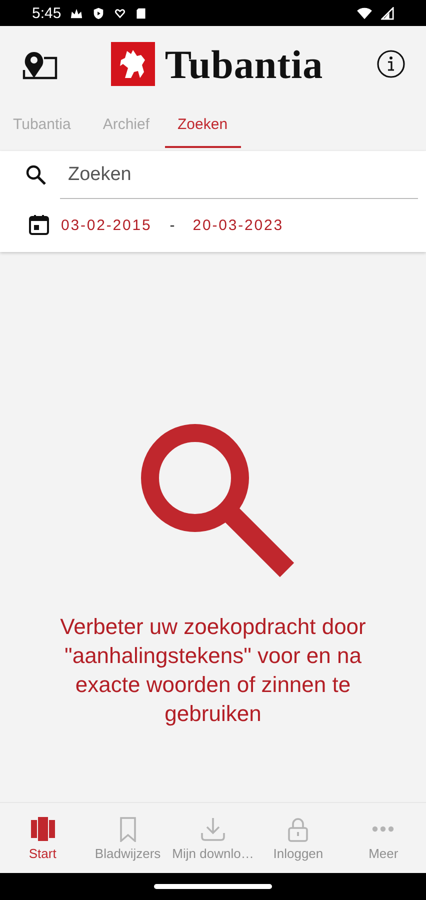 The width and height of the screenshot is (426, 900). Describe the element at coordinates (364, 13) in the screenshot. I see `wifi-icon` at that location.